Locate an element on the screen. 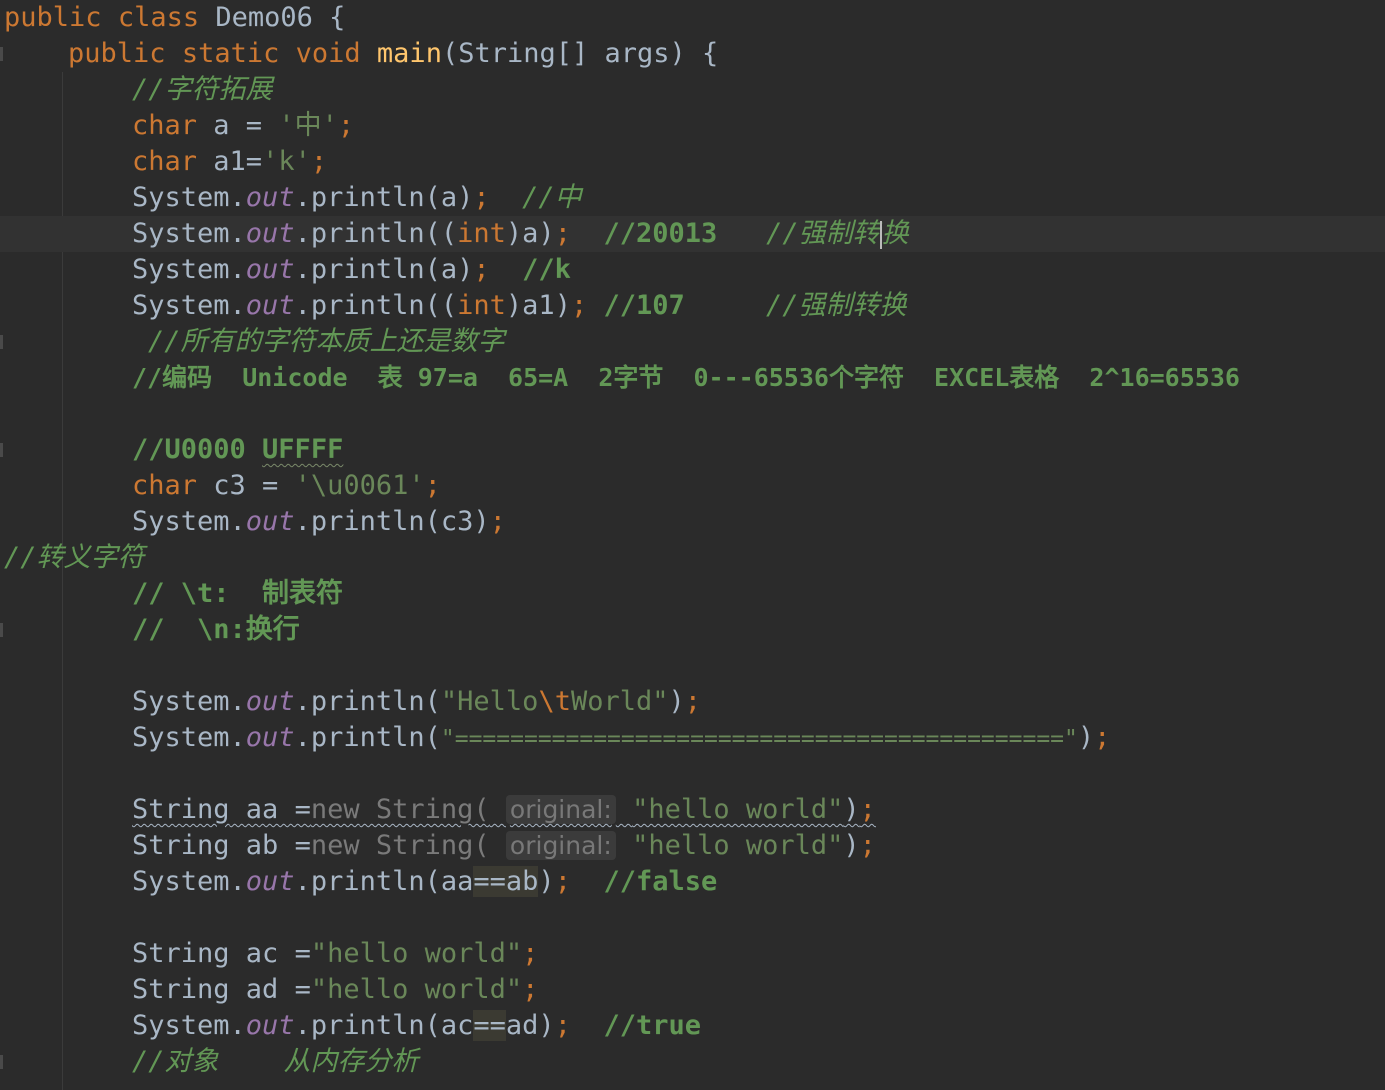 The height and width of the screenshot is (1090, 1385). code-line-8: System.out.println(a); //k is located at coordinates (692, 270).